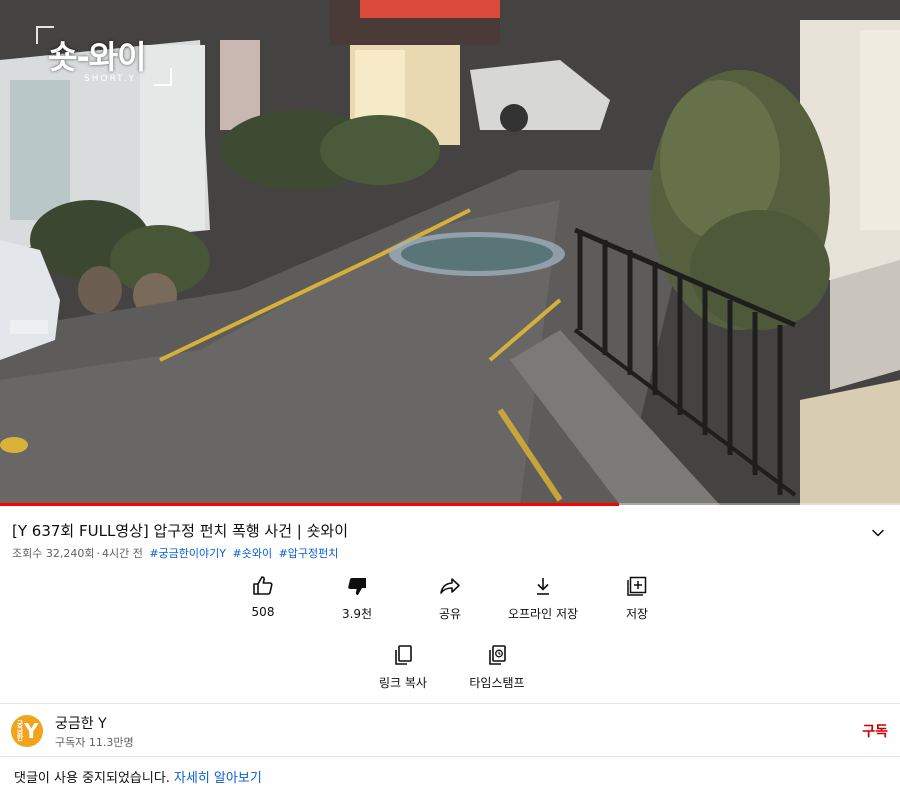  I want to click on avatar-small-text: 궁금한, so click(20, 730).